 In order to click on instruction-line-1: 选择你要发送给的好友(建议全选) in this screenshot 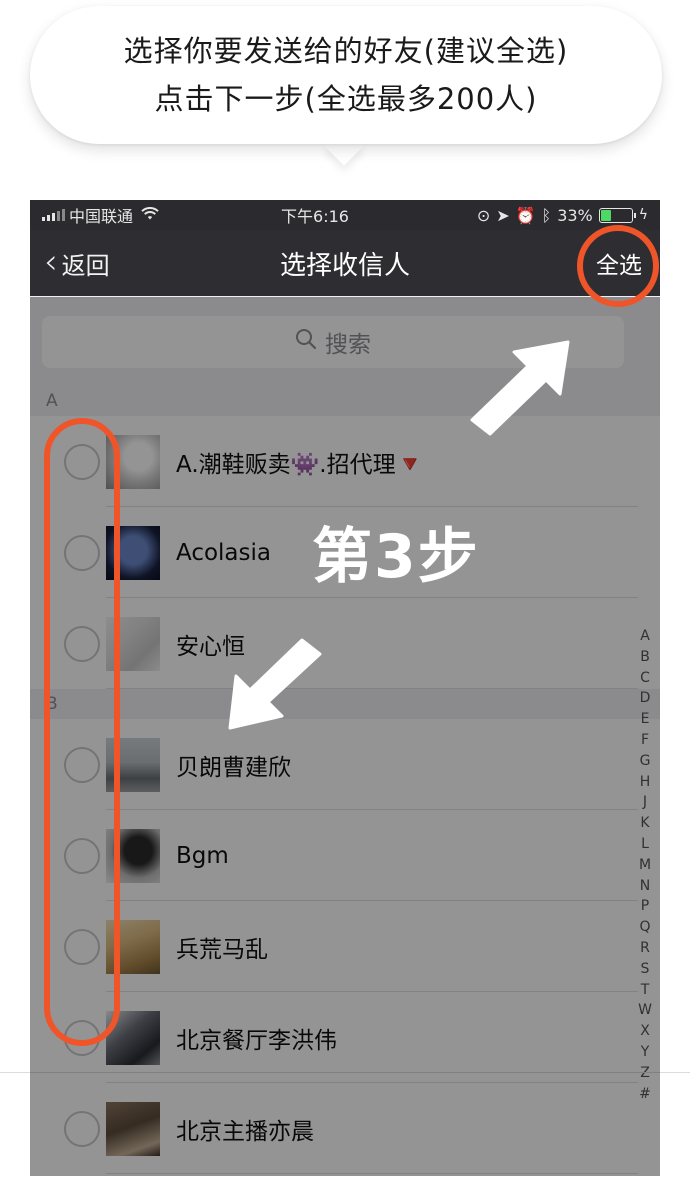, I will do `click(346, 51)`.